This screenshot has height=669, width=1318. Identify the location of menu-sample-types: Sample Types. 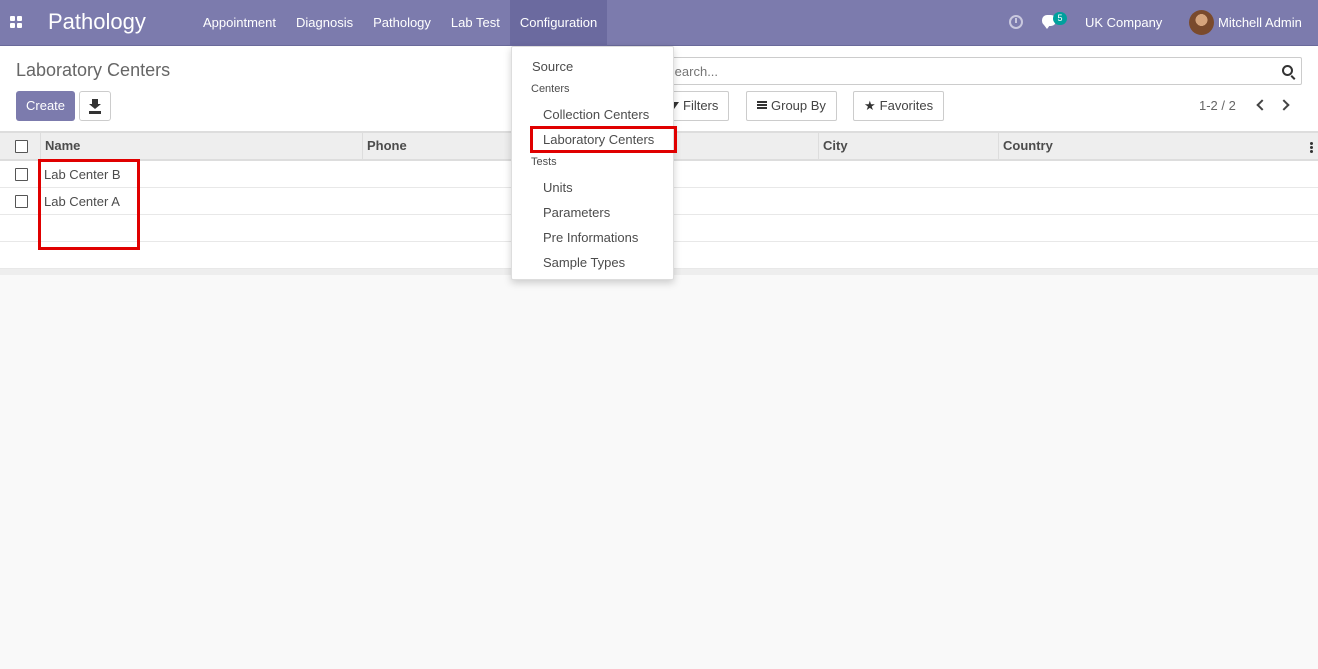
(584, 262).